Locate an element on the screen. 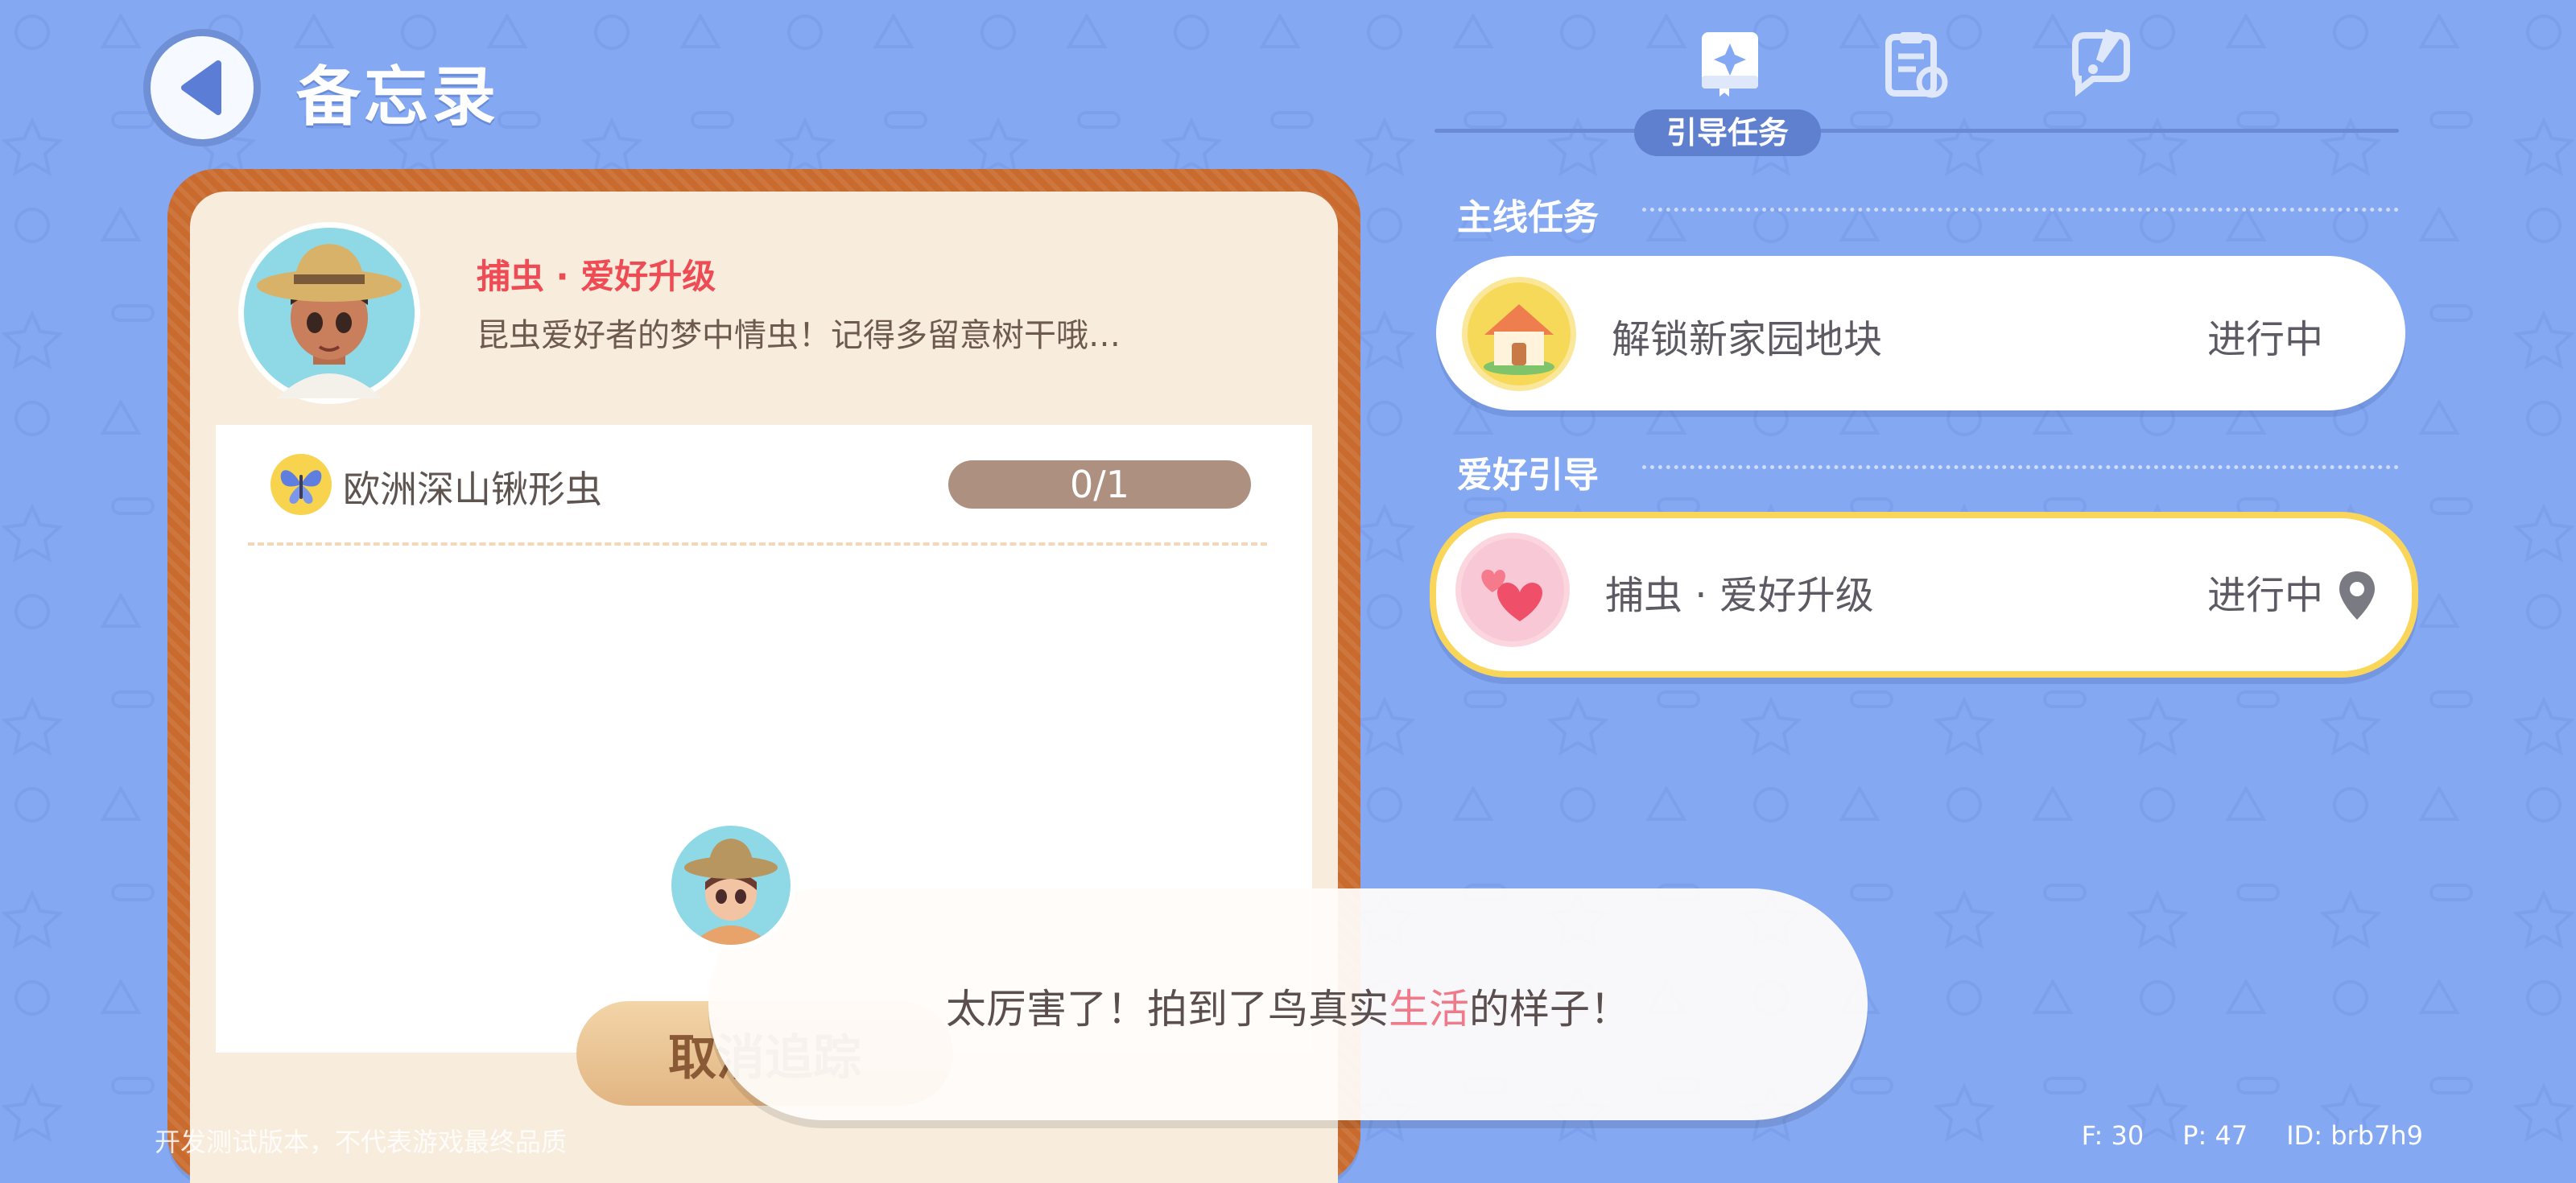  target-row: 欧洲深山锹形虫 0/1 is located at coordinates (760, 484).